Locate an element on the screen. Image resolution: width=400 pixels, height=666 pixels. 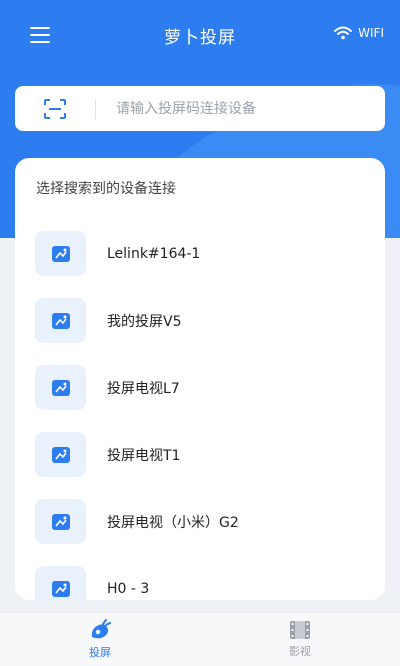
device-name: Lelink#164-1 is located at coordinates (154, 253).